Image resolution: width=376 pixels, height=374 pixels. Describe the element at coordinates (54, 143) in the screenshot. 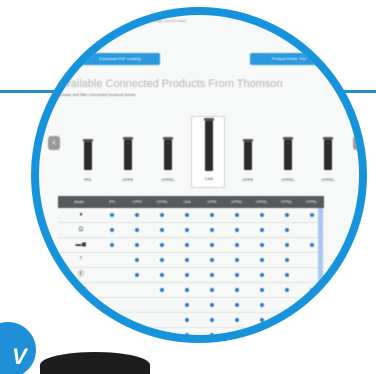

I see `carousel-prev-button: ‹` at that location.